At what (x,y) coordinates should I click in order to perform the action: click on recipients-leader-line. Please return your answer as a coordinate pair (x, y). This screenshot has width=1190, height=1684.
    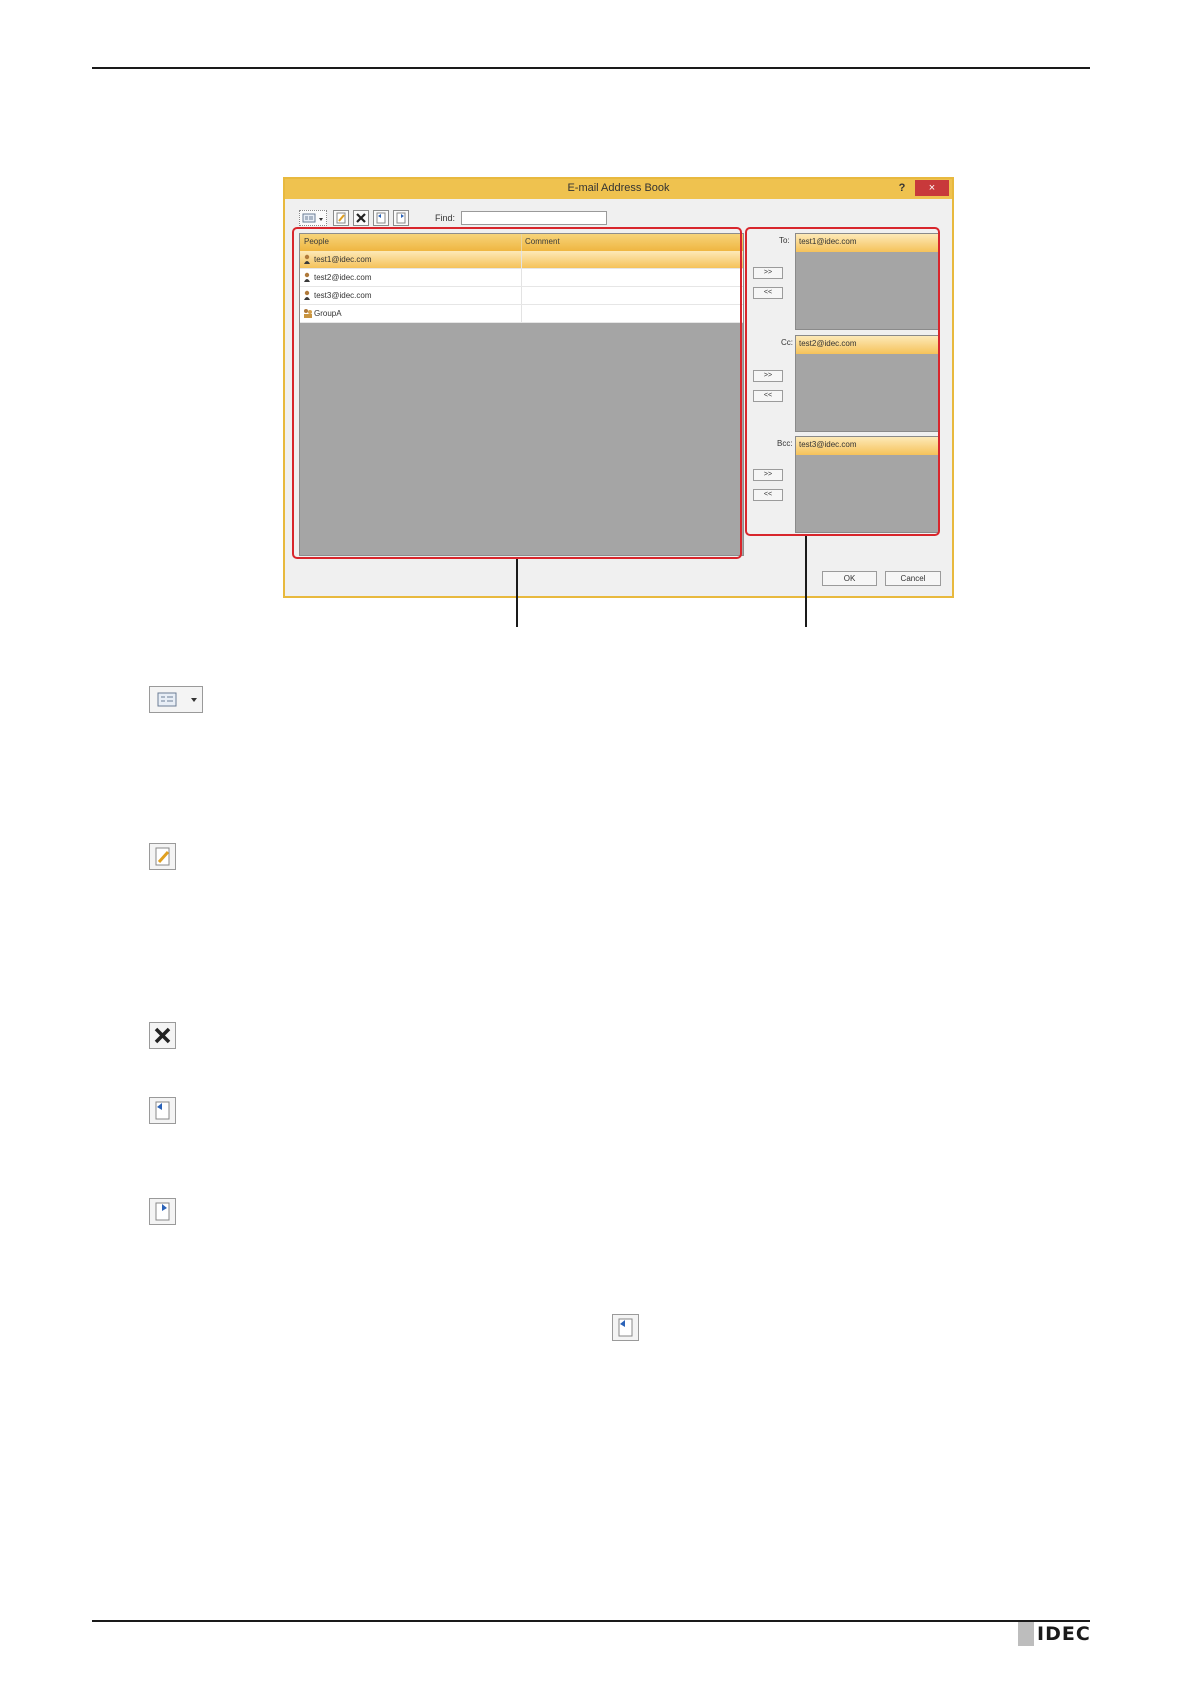
    Looking at the image, I should click on (806, 581).